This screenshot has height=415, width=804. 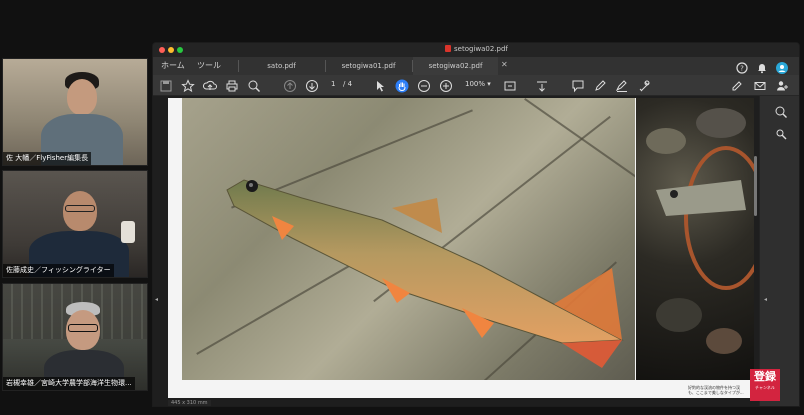 I want to click on fit-page-icon, so click(x=510, y=85).